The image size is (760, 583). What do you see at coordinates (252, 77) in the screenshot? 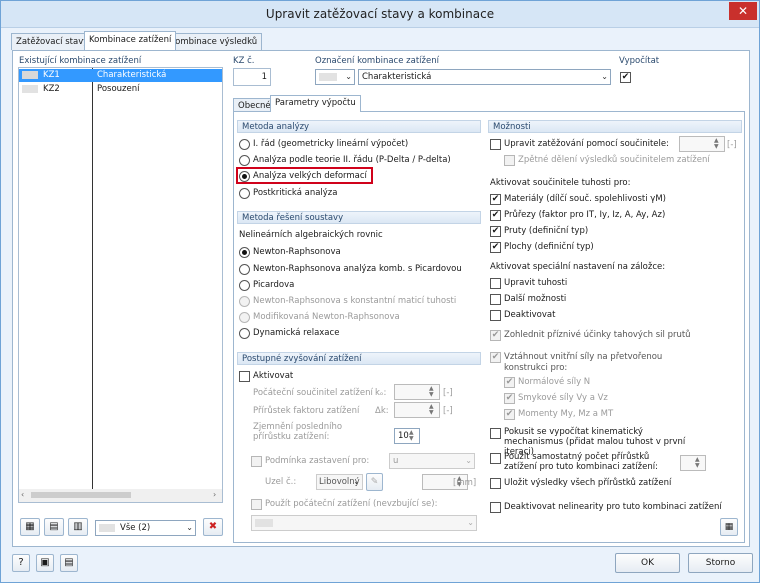
I see `kz-number-field: 1` at bounding box center [252, 77].